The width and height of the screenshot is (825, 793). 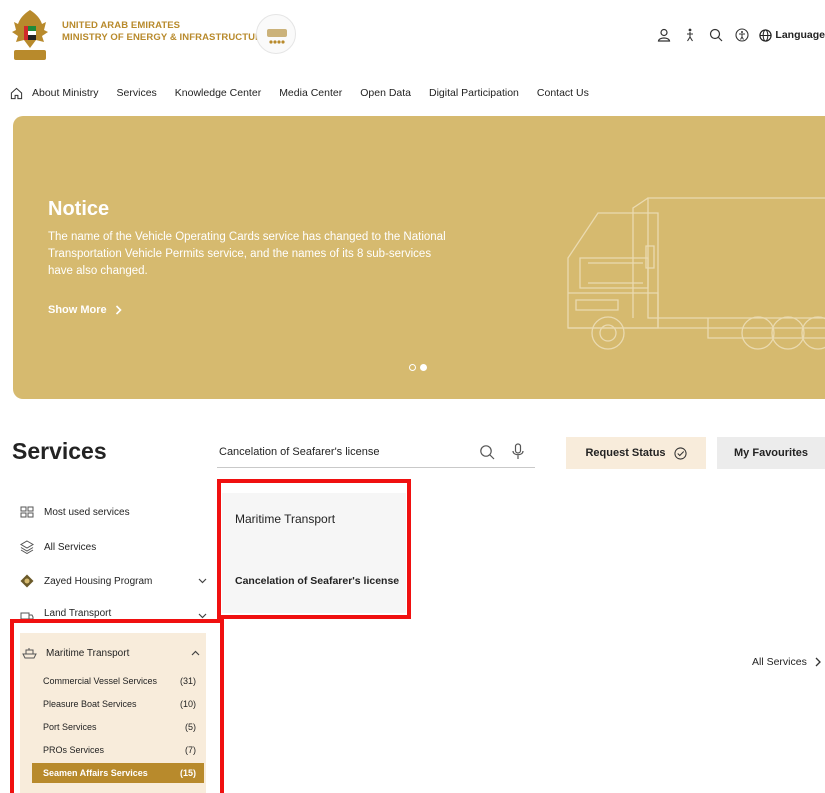 What do you see at coordinates (98, 581) in the screenshot?
I see `sidebar-item-label: Zayed Housing Program` at bounding box center [98, 581].